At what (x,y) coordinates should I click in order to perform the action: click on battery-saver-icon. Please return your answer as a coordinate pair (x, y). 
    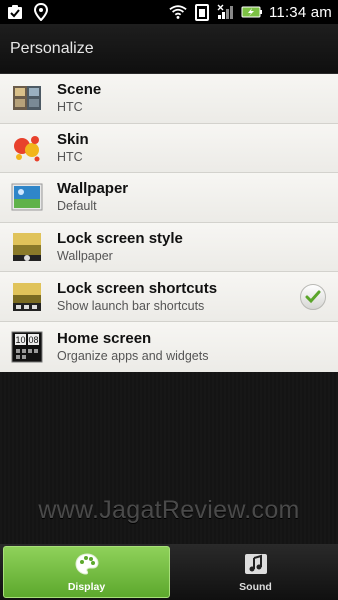
    Looking at the image, I should click on (202, 12).